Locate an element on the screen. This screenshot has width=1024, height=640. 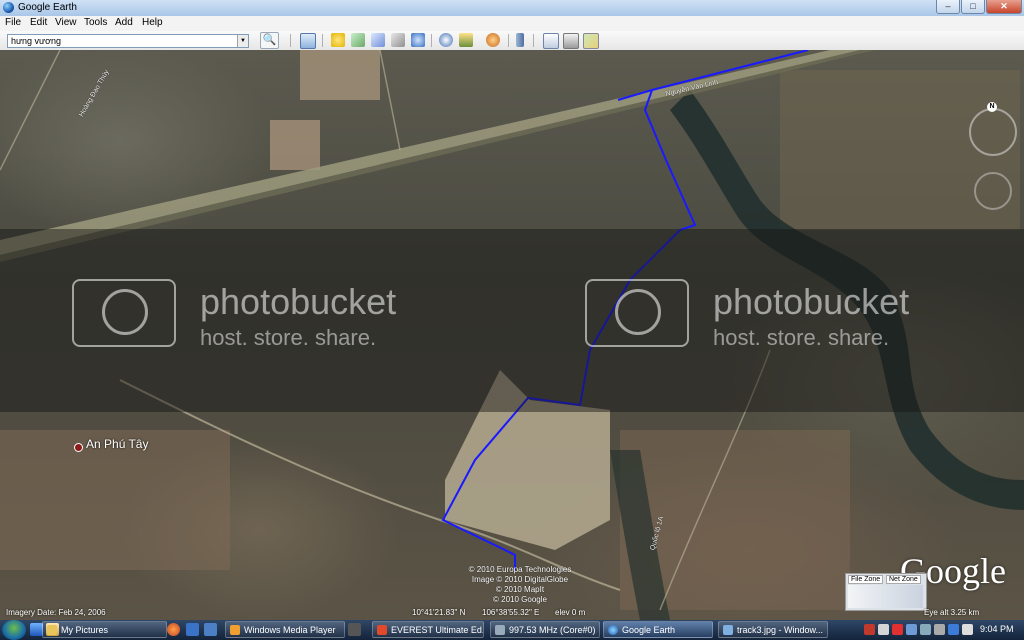
legend-tab-net-zone: Net Zone is located at coordinates (903, 579).